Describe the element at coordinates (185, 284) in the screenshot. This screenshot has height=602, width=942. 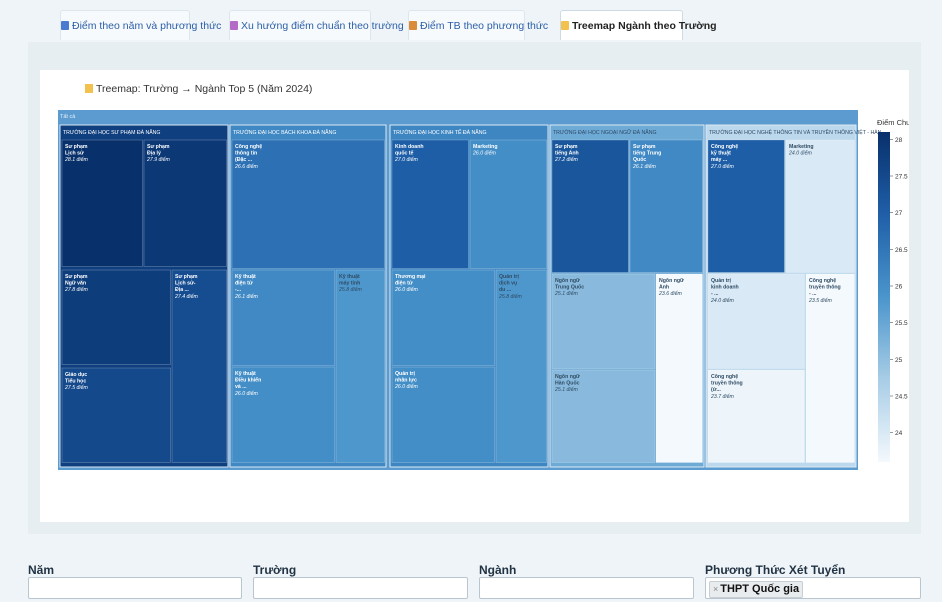
I see `major-label: Lịch sử-` at that location.